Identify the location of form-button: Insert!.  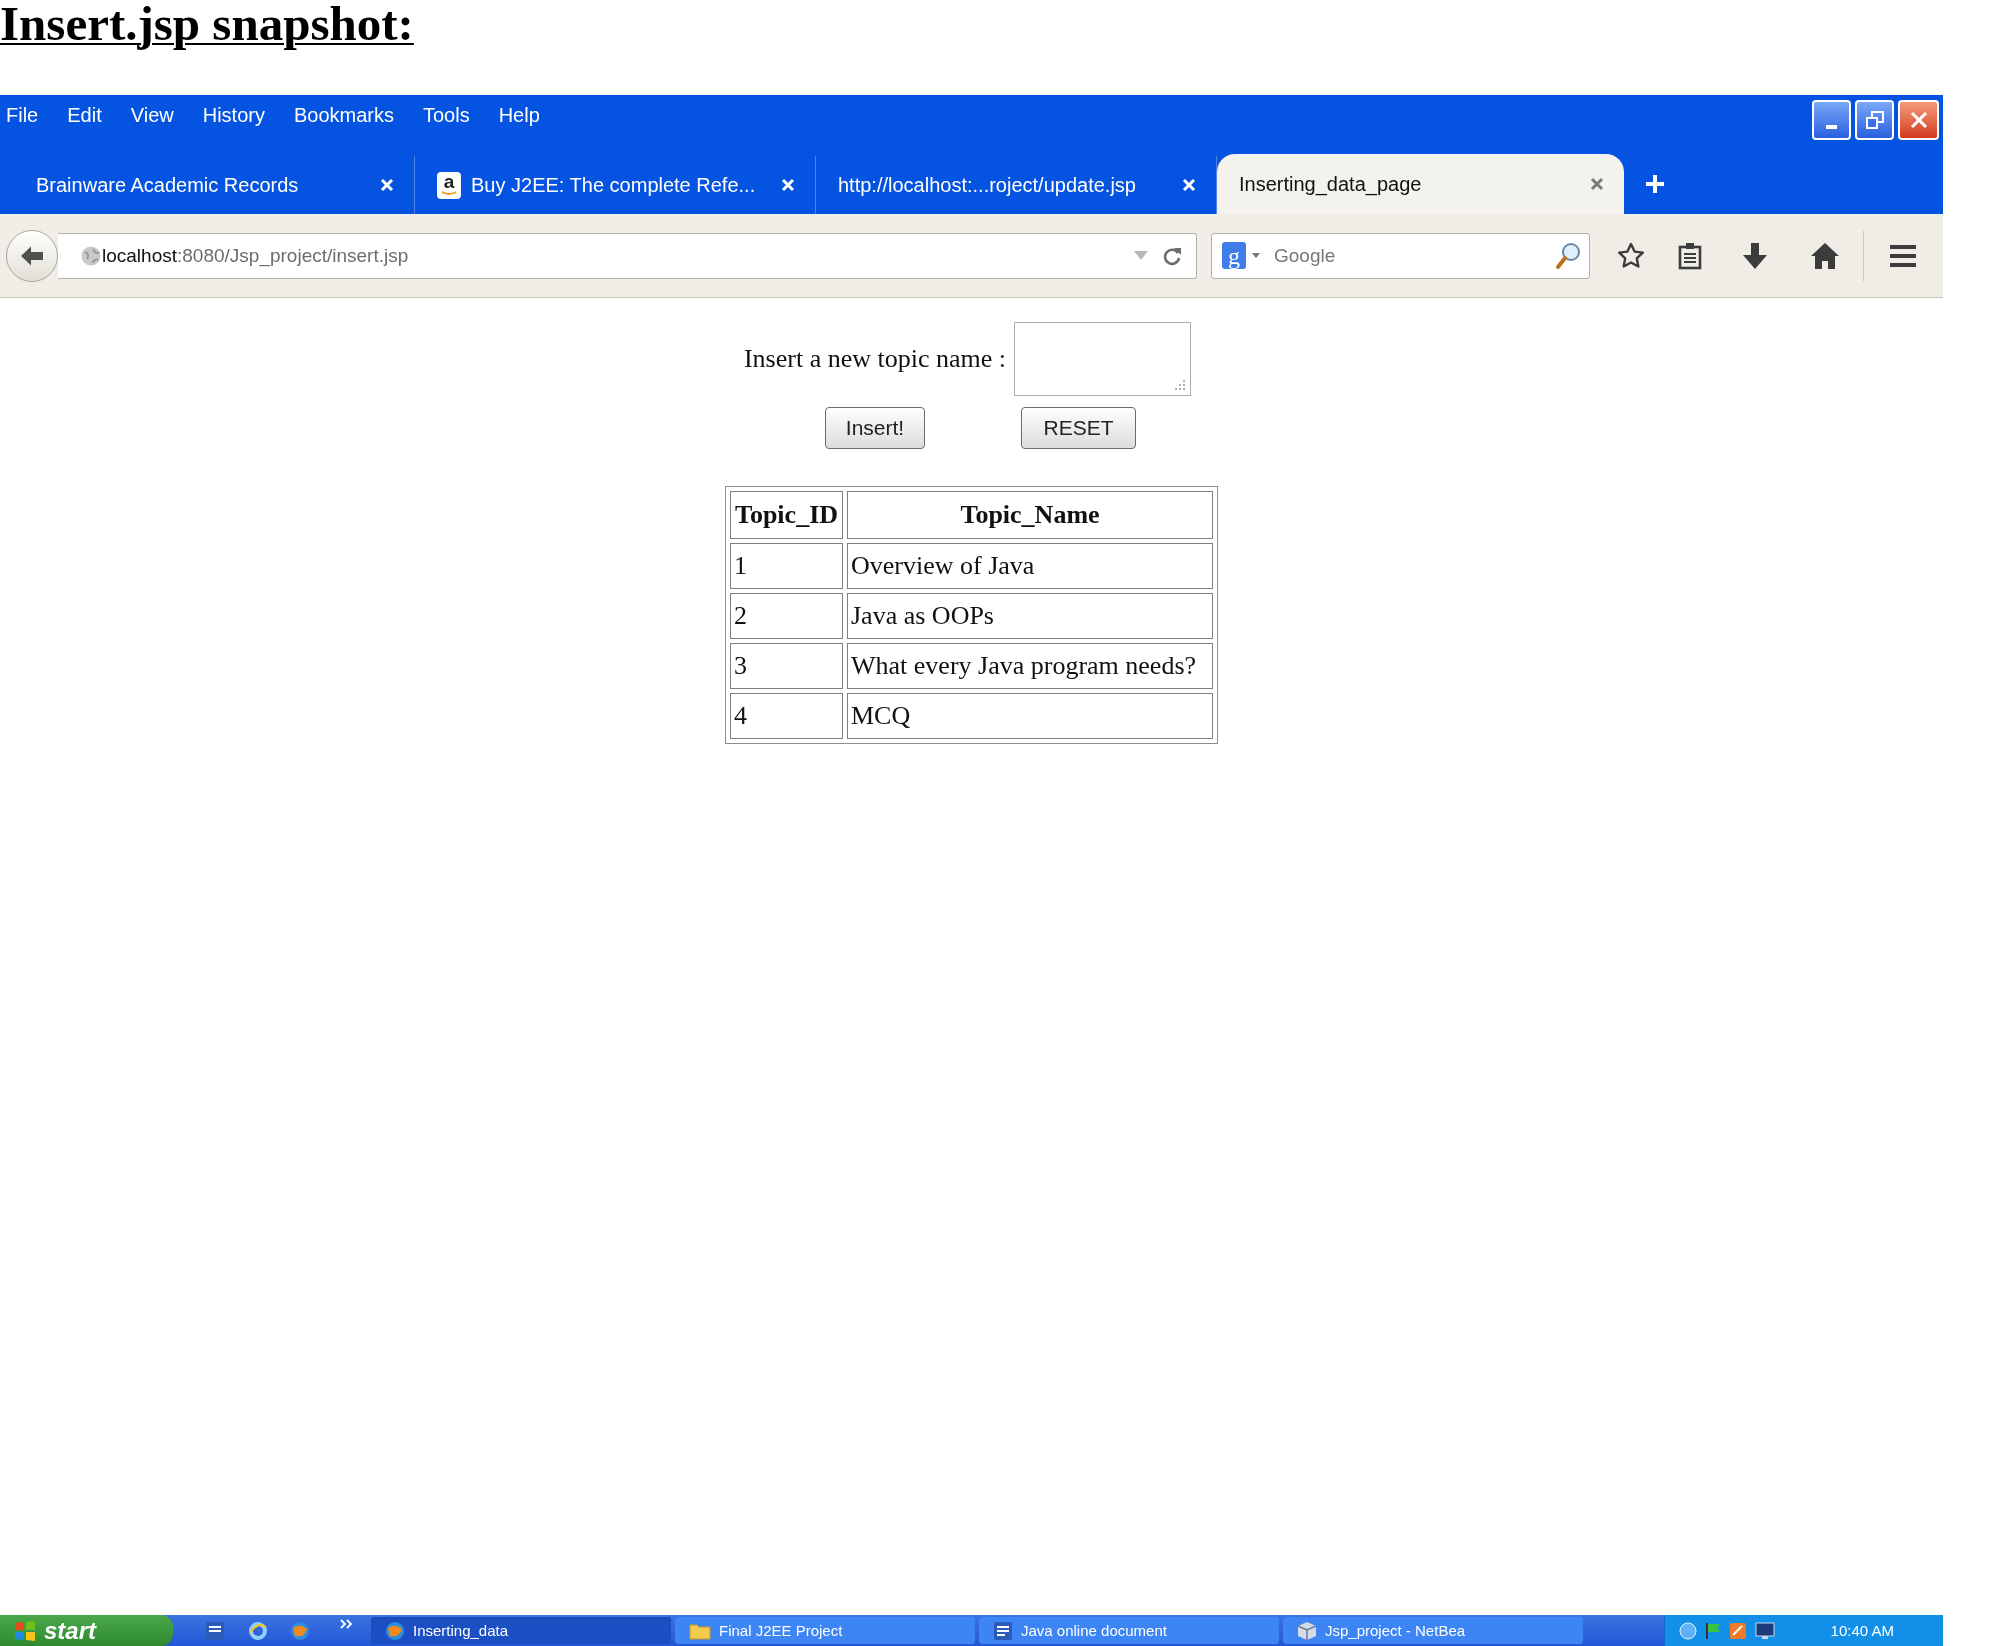
(875, 428).